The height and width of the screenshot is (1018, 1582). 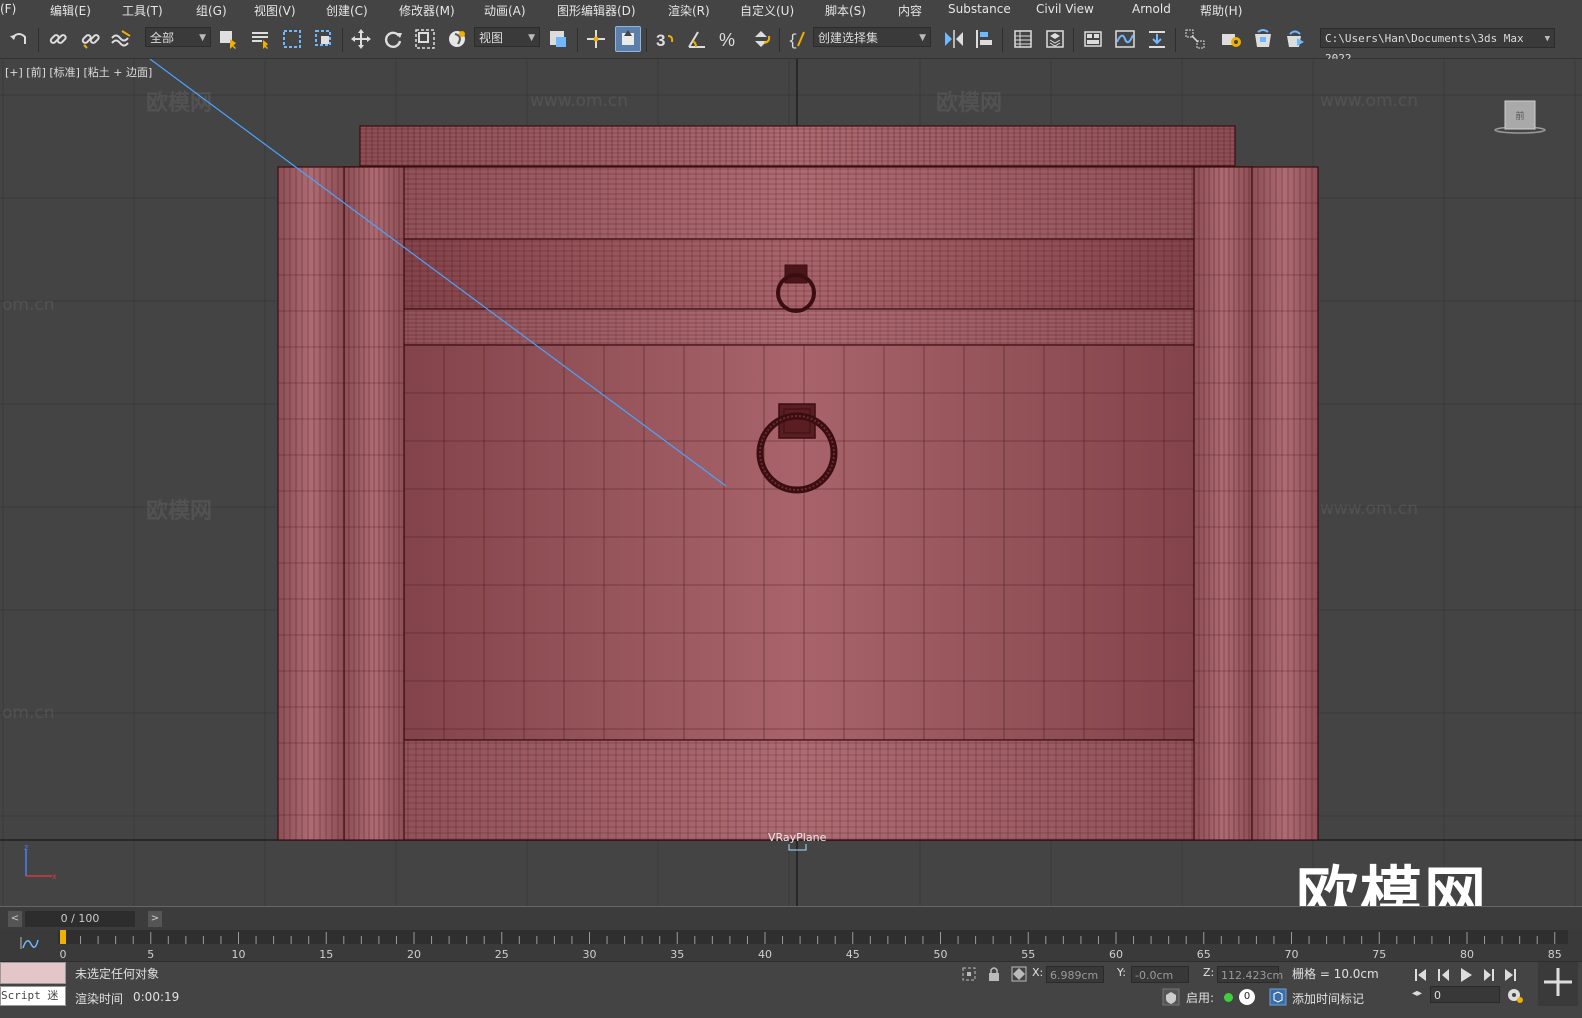 I want to click on named-selection-dropdown: 创建选择集 ▼, so click(x=872, y=37).